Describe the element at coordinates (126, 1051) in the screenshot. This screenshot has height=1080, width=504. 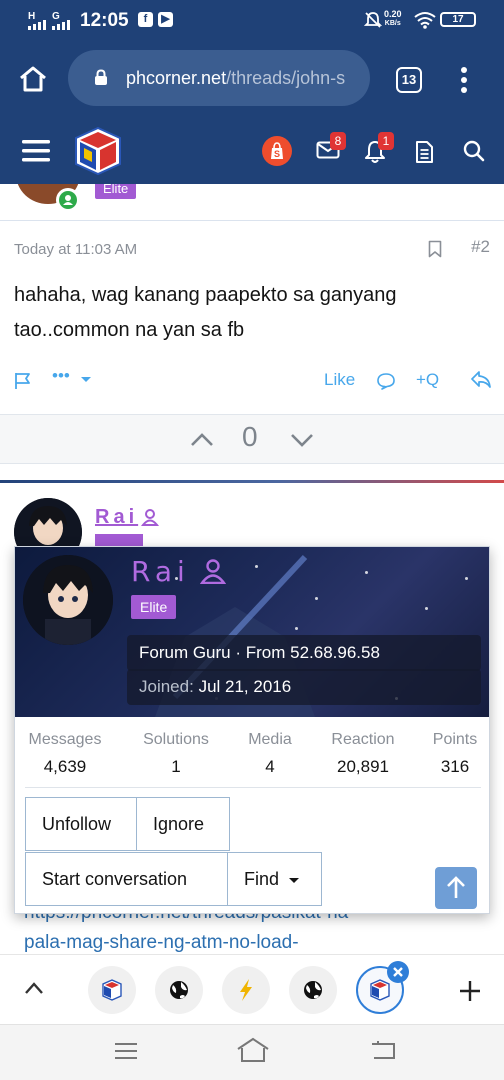
I see `recents-menu-icon` at that location.